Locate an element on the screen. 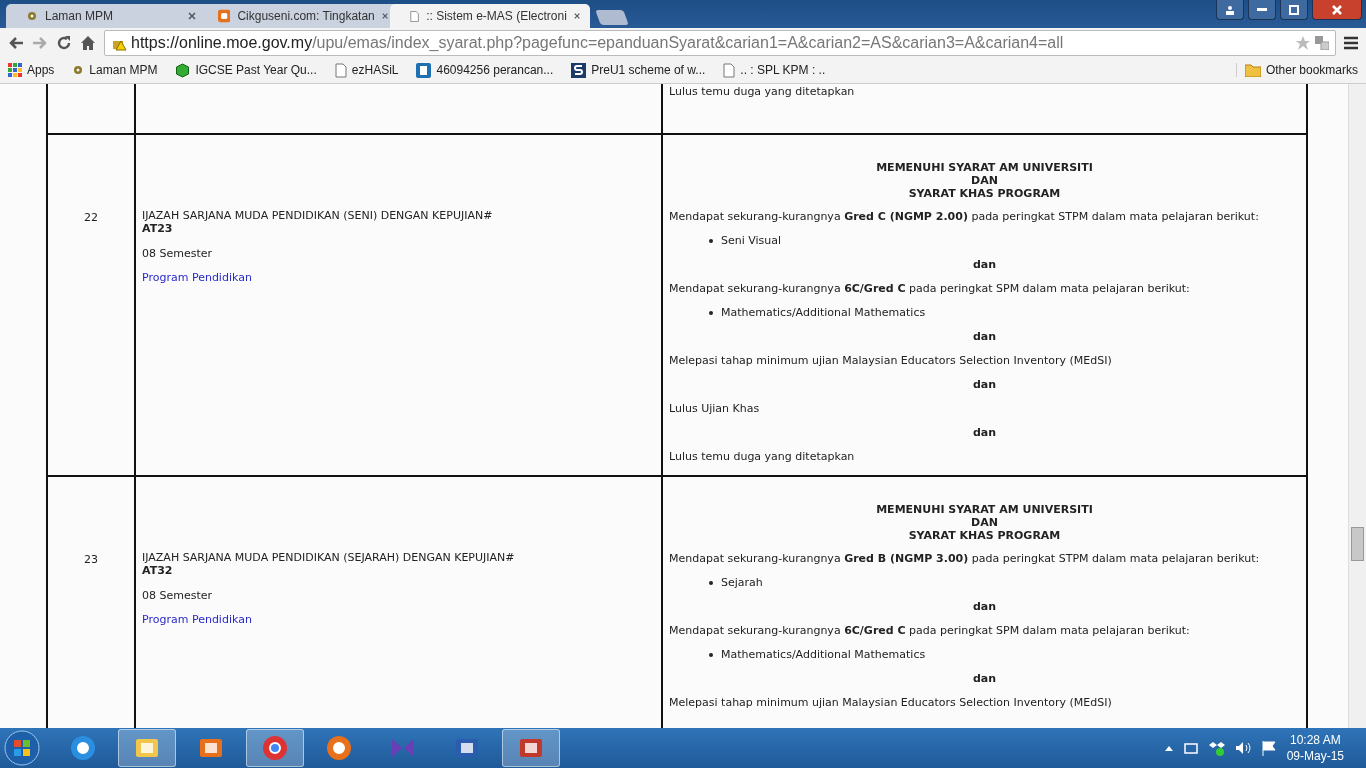 The height and width of the screenshot is (768, 1366). volume-icon is located at coordinates (1242, 748).